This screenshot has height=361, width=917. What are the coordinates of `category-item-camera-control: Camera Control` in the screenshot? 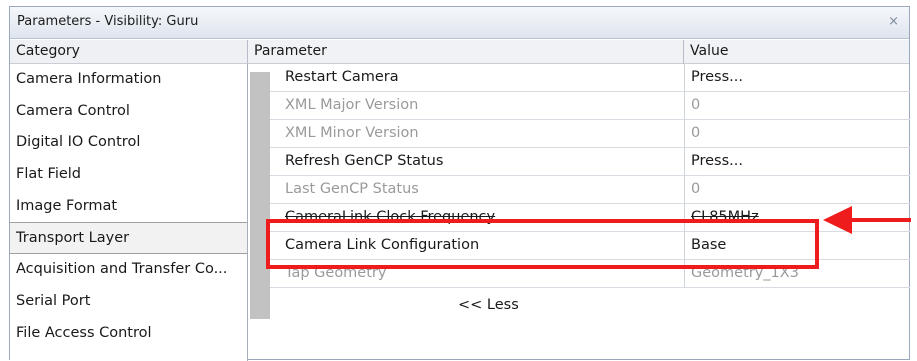 It's located at (128, 112).